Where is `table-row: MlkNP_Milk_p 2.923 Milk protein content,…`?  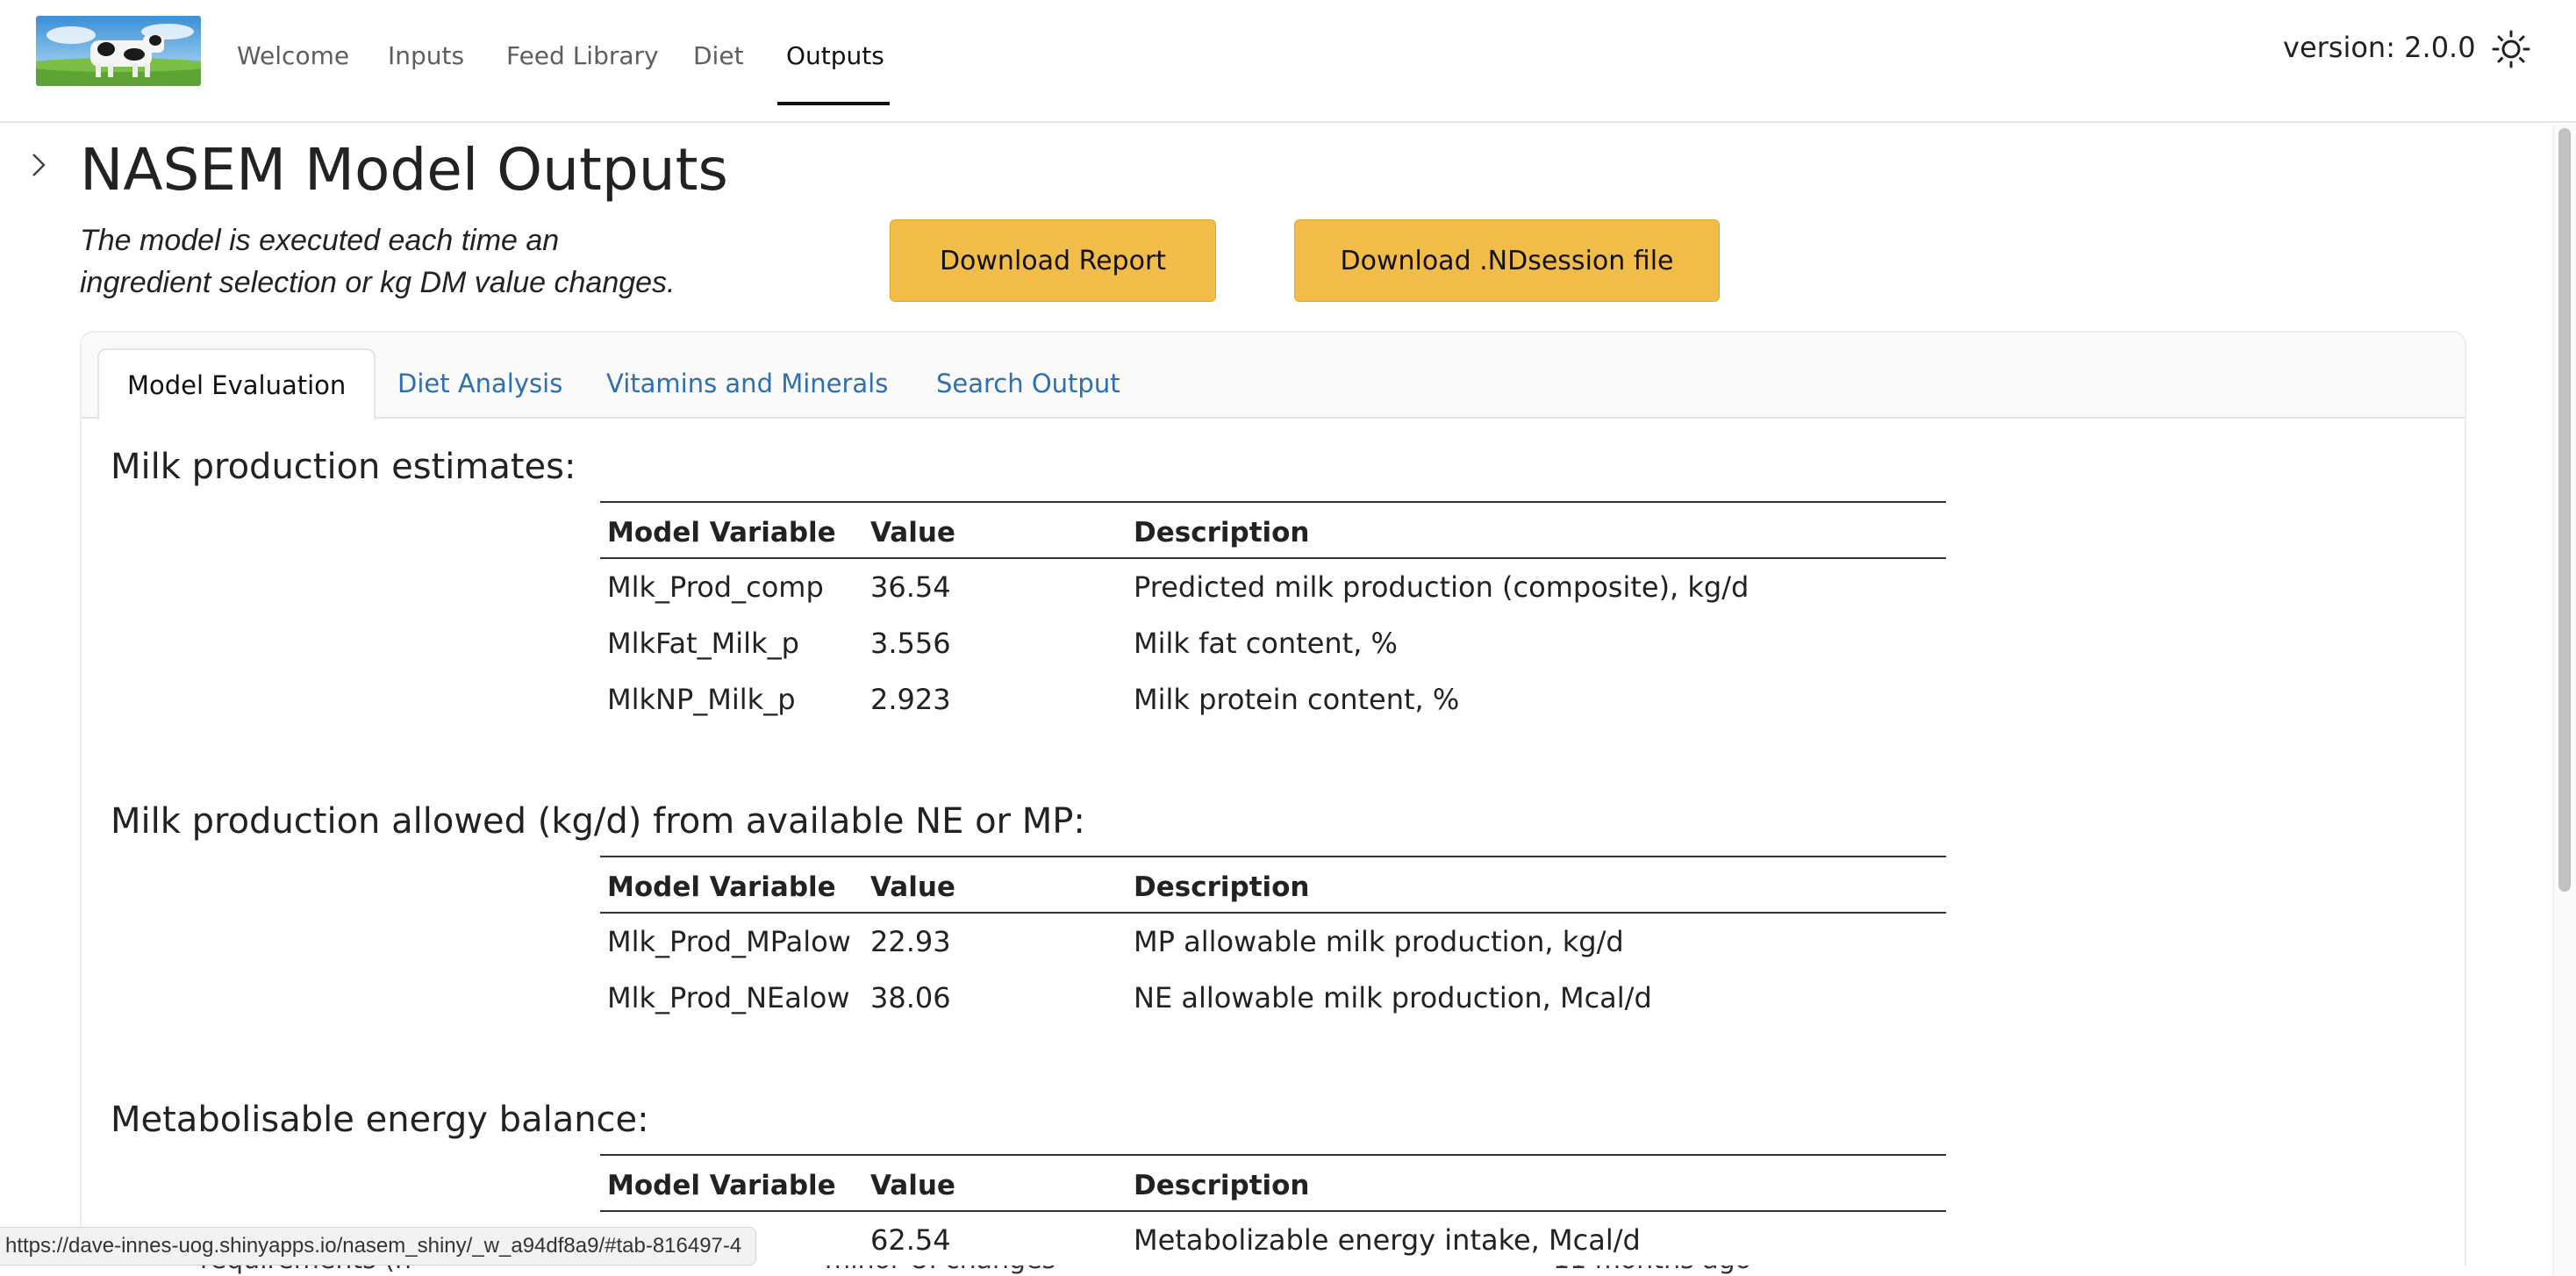
table-row: MlkNP_Milk_p 2.923 Milk protein content,… is located at coordinates (1273, 699).